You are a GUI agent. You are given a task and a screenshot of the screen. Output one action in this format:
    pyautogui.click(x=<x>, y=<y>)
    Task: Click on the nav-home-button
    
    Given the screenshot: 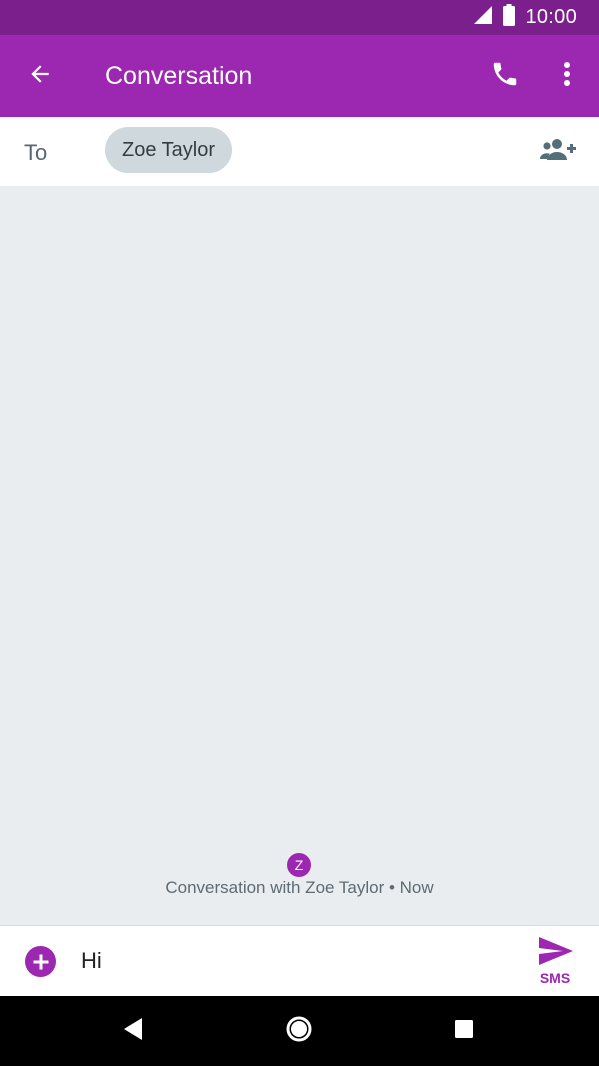 What is the action you would take?
    pyautogui.click(x=299, y=1031)
    